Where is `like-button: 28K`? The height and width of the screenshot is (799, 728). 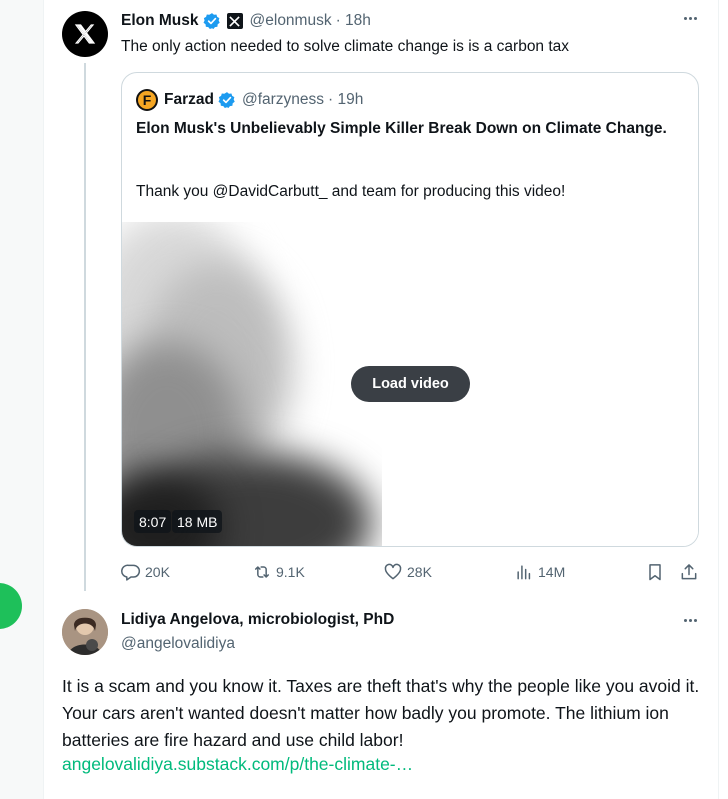 like-button: 28K is located at coordinates (407, 572).